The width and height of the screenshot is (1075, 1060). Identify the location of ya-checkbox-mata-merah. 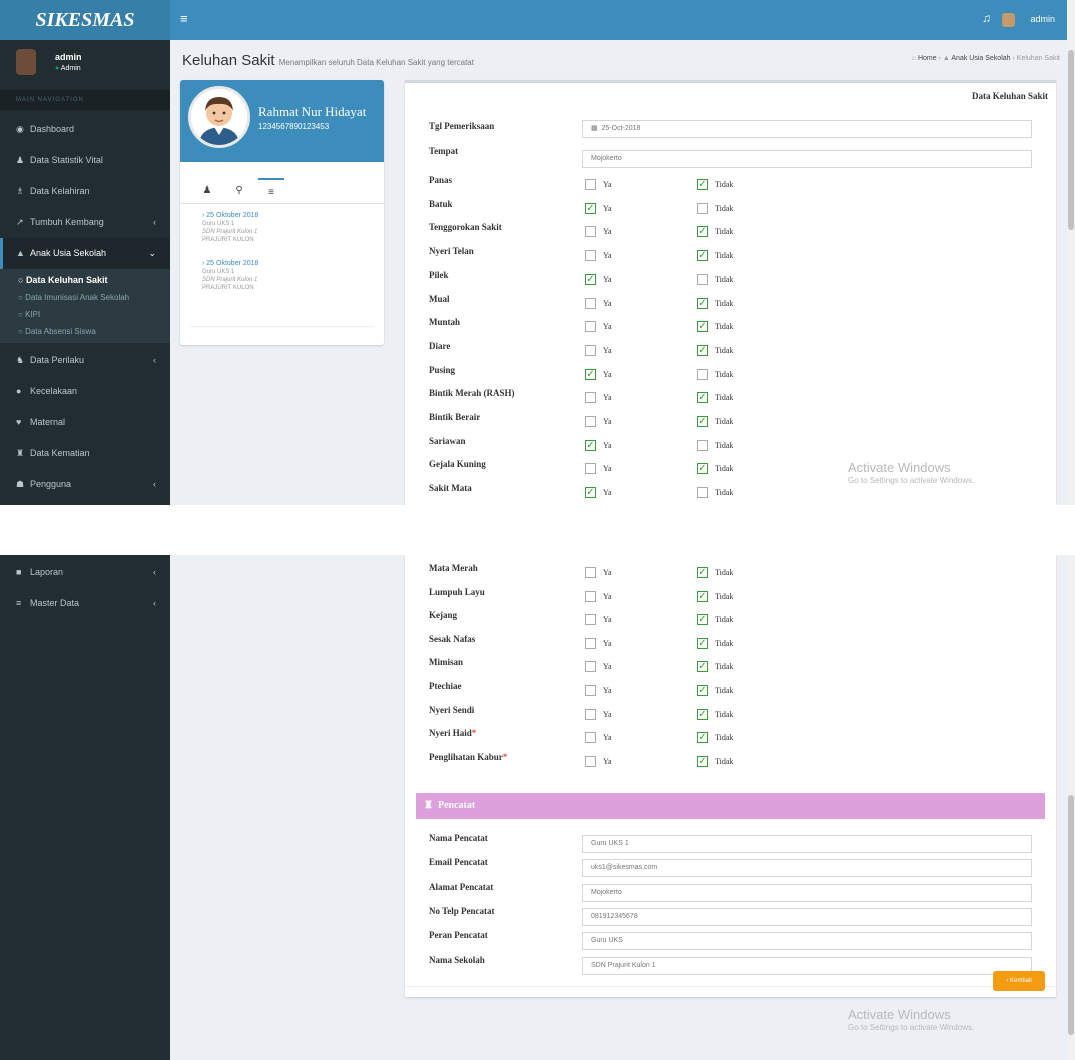
(590, 572).